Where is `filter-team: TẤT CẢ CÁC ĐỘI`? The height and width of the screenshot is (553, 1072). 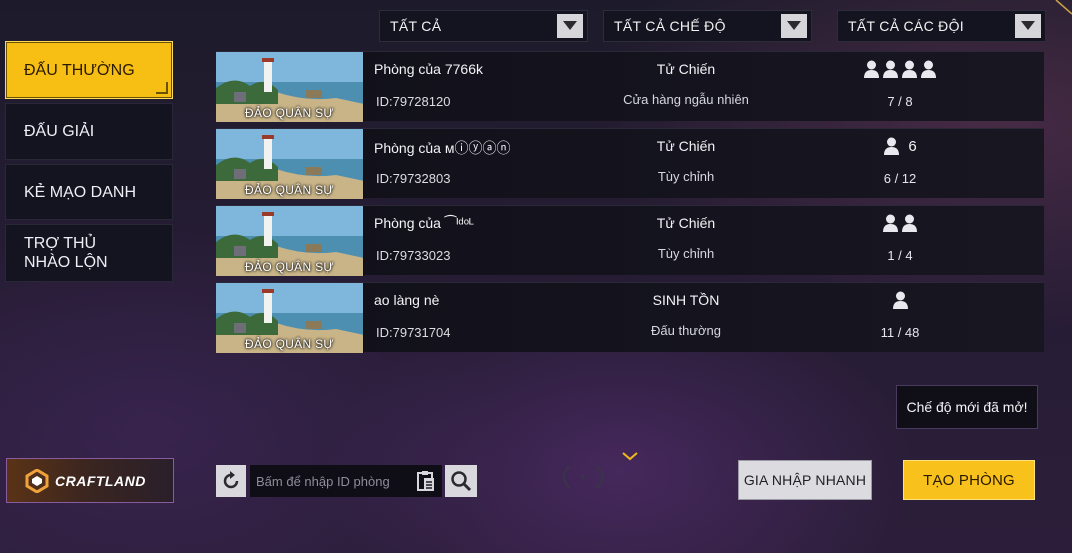 filter-team: TẤT CẢ CÁC ĐỘI is located at coordinates (941, 26).